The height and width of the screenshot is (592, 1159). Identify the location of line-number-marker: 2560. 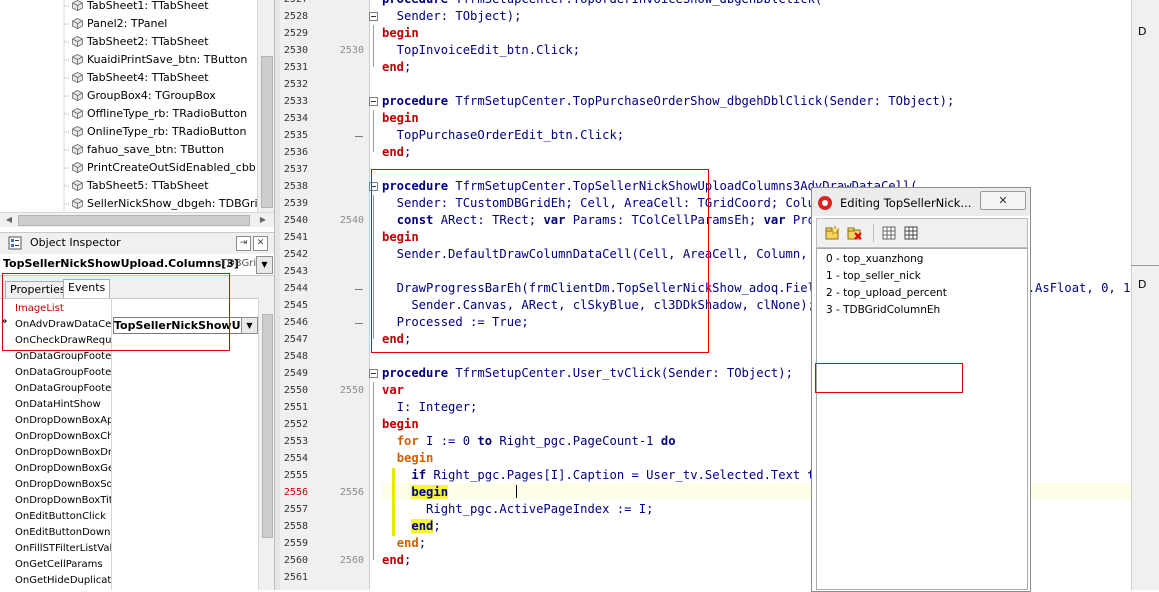
(351, 560).